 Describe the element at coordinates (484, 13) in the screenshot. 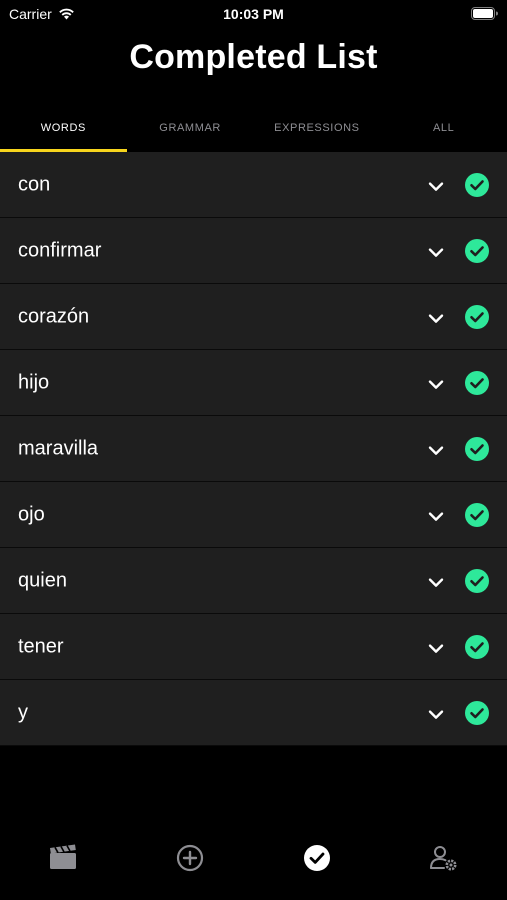

I see `battery-icon` at that location.